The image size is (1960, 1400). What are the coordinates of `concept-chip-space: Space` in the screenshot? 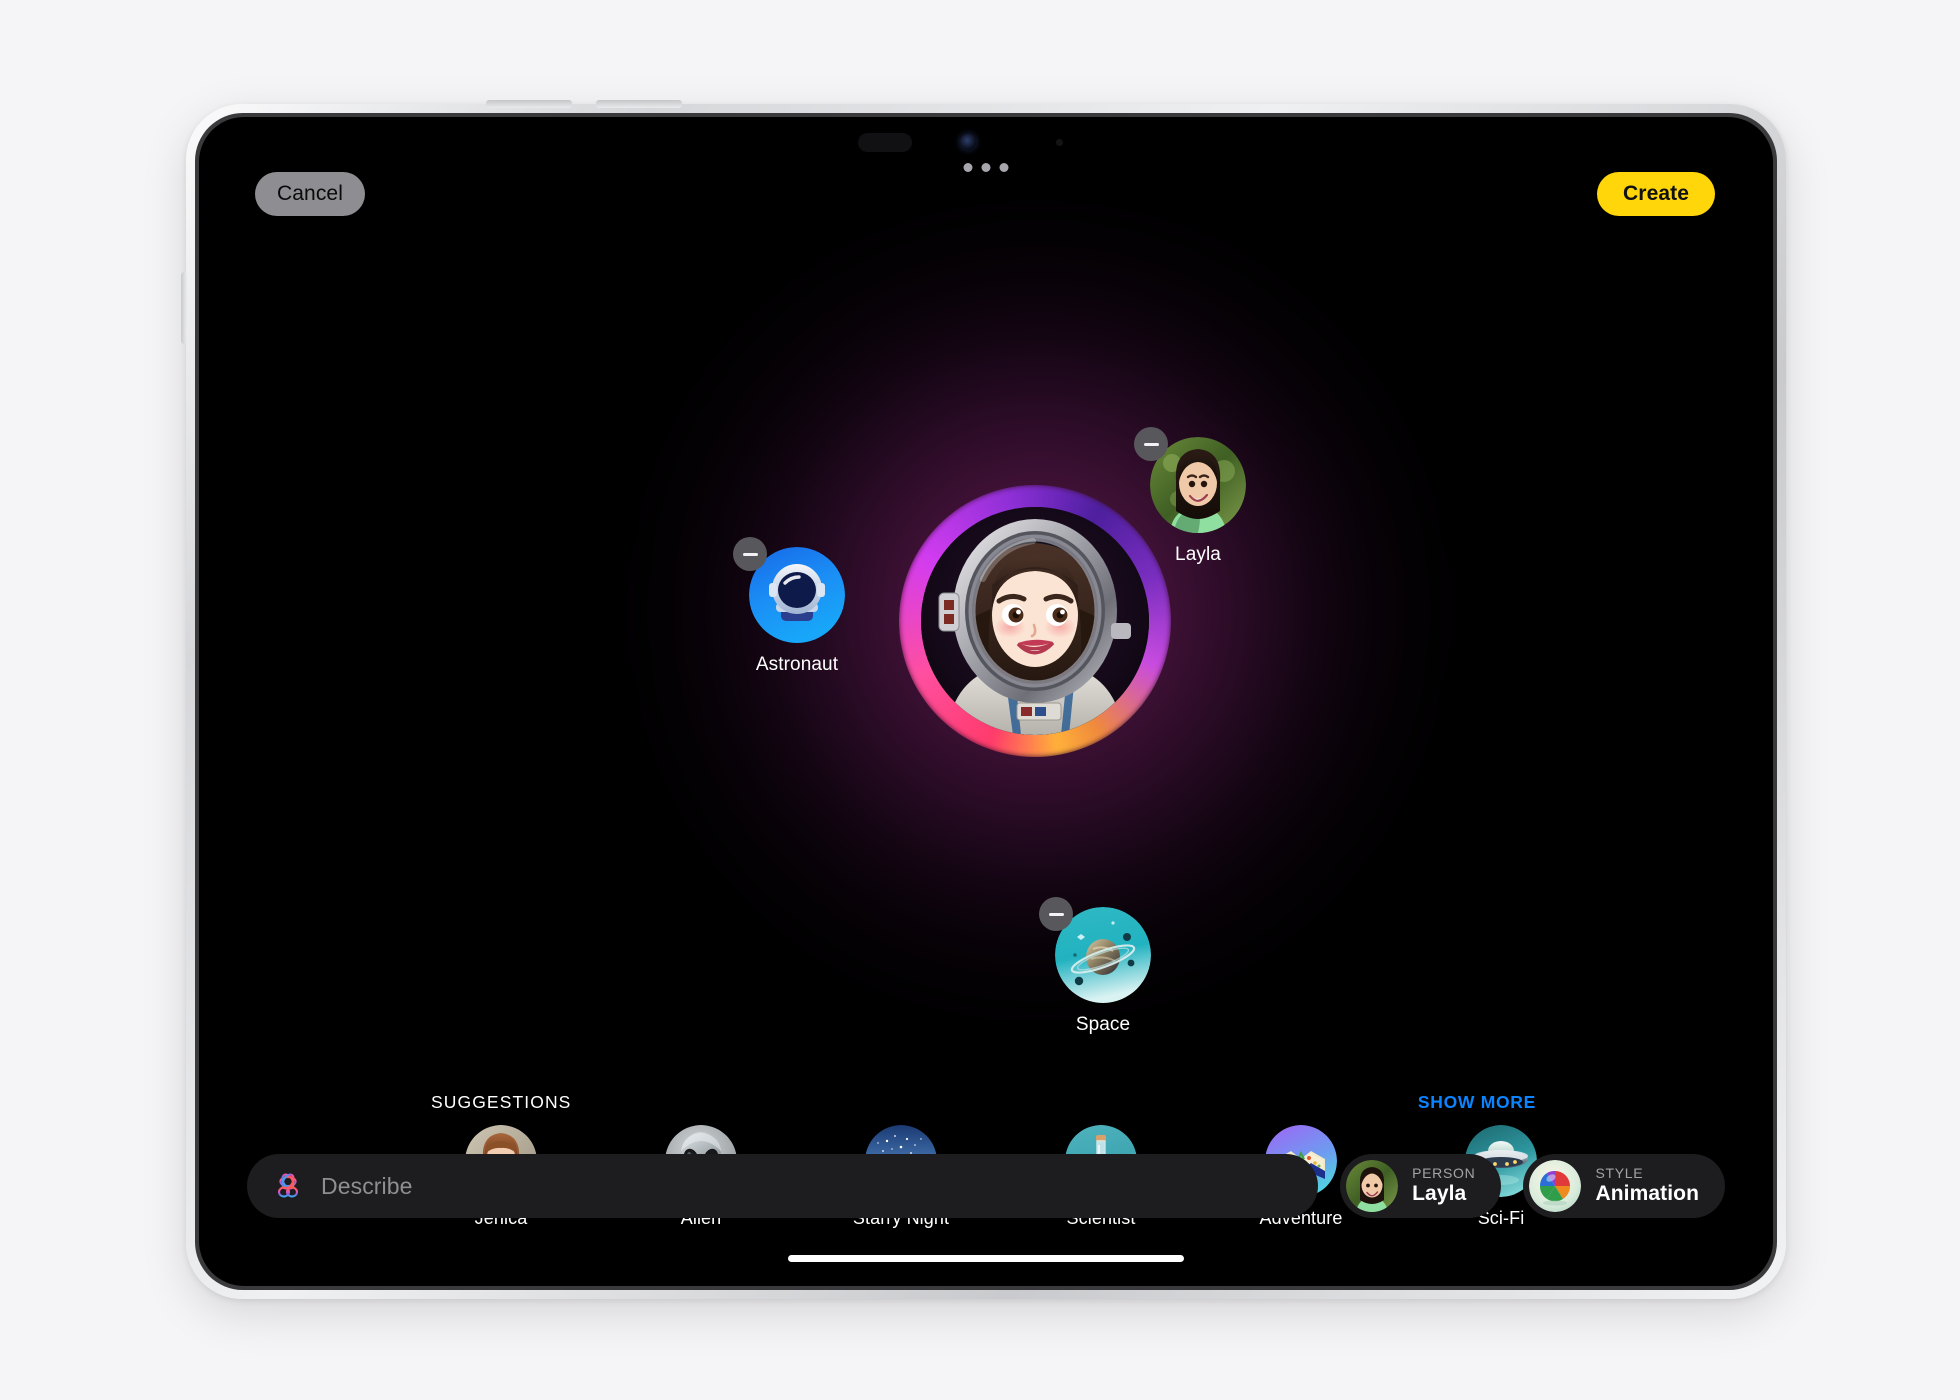 It's located at (1103, 966).